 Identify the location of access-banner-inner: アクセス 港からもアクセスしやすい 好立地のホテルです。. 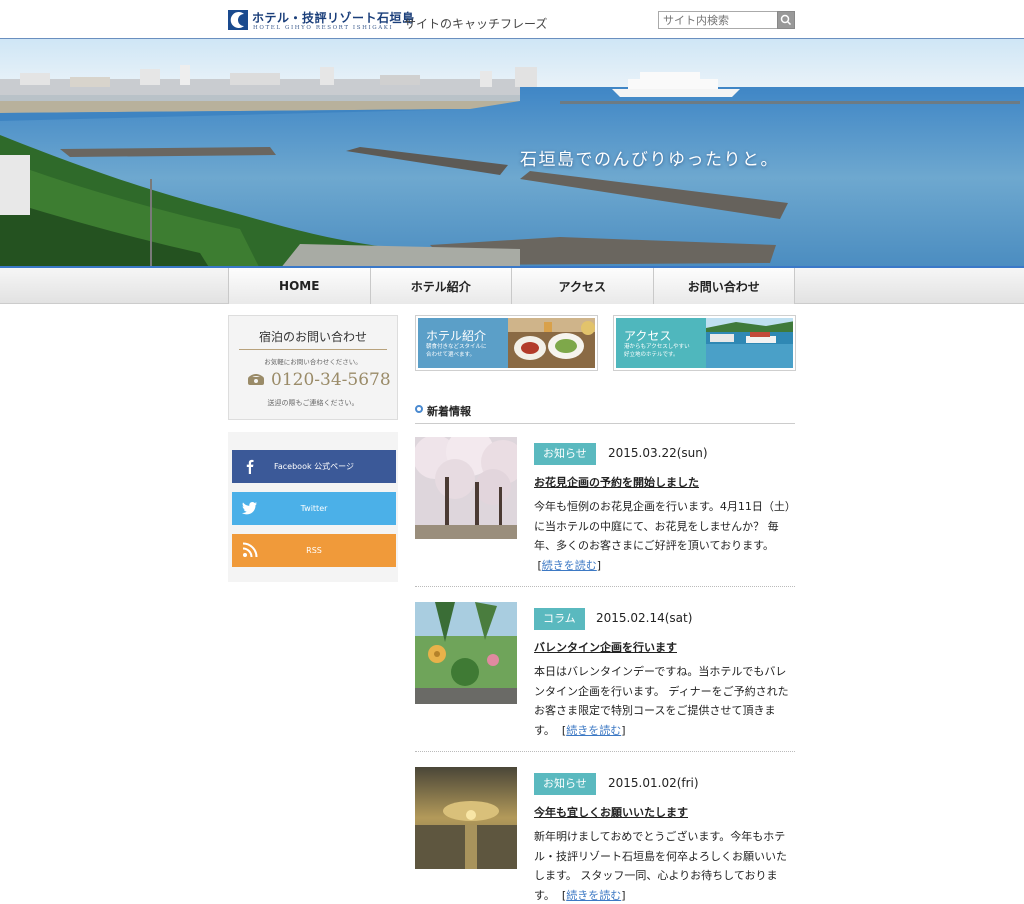
(704, 343).